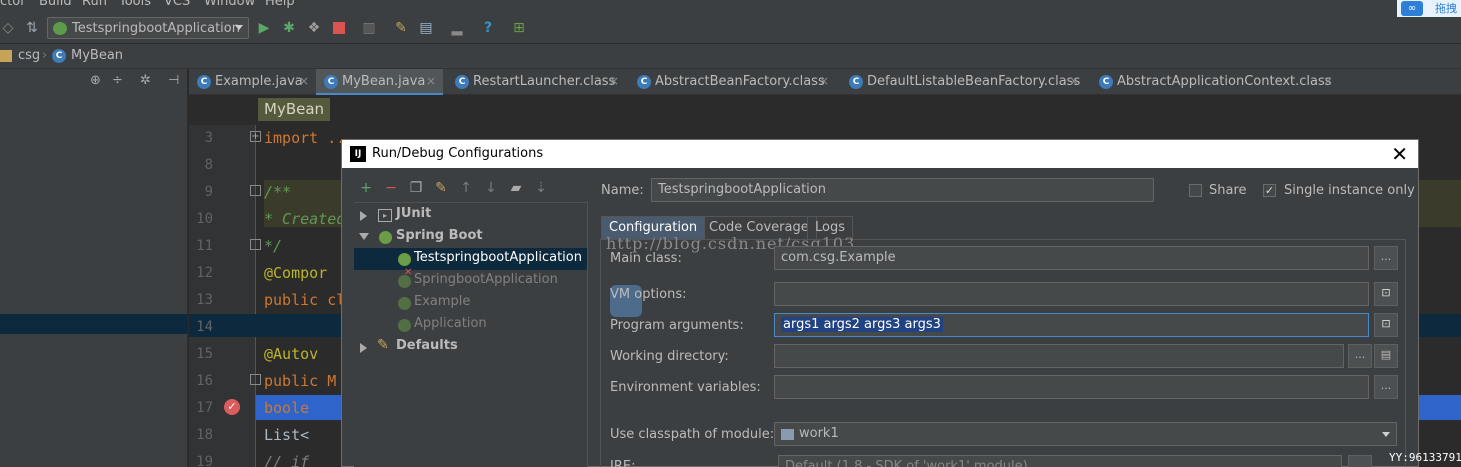 This screenshot has width=1461, height=467. What do you see at coordinates (305, 219) in the screenshot?
I see `code-line: * Created` at bounding box center [305, 219].